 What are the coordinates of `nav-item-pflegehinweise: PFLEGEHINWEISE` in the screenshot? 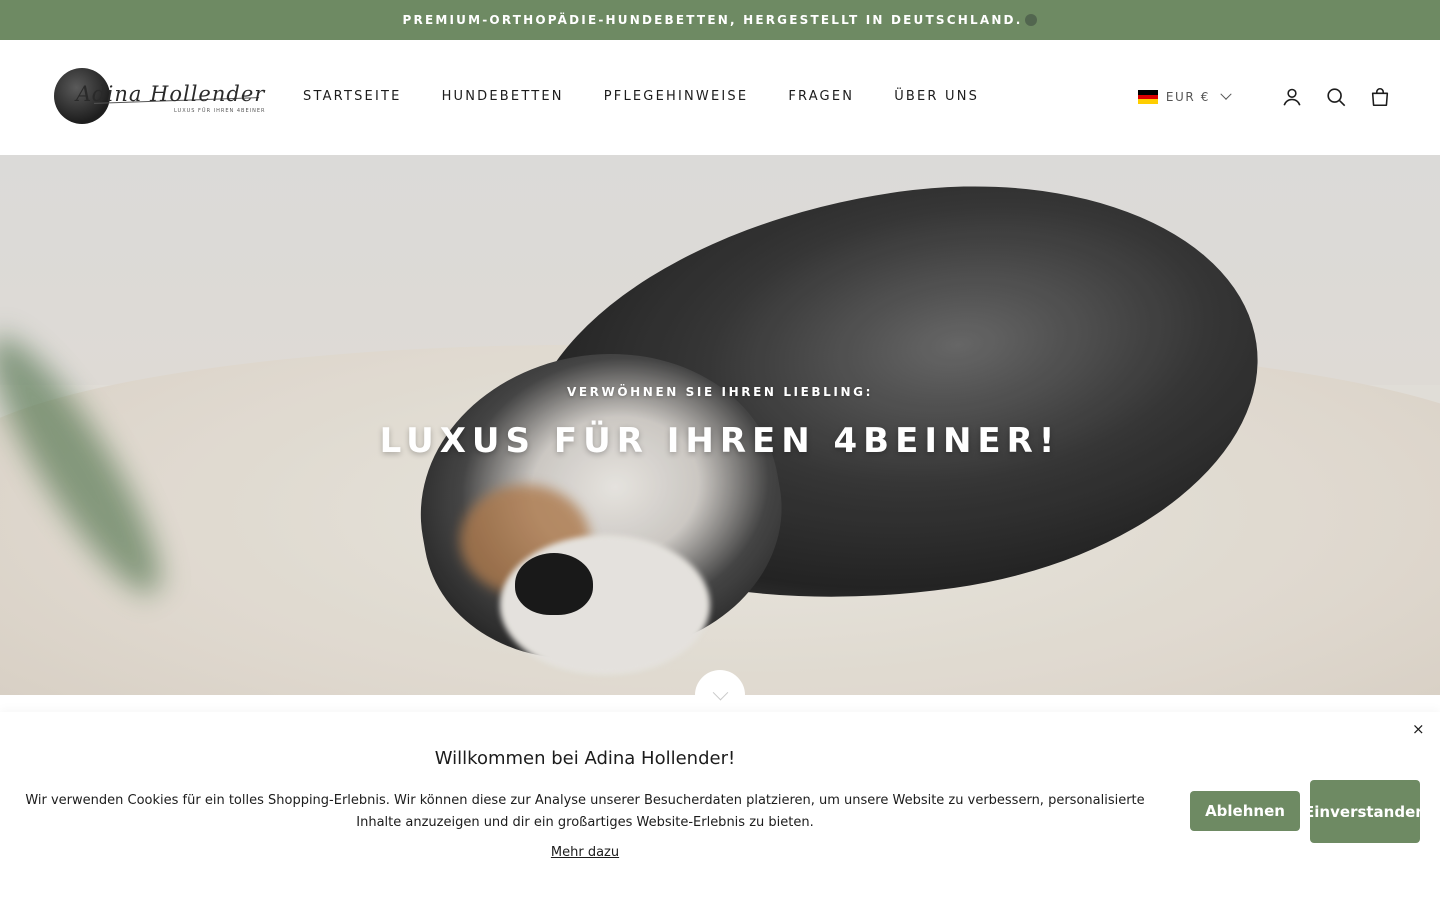 It's located at (676, 96).